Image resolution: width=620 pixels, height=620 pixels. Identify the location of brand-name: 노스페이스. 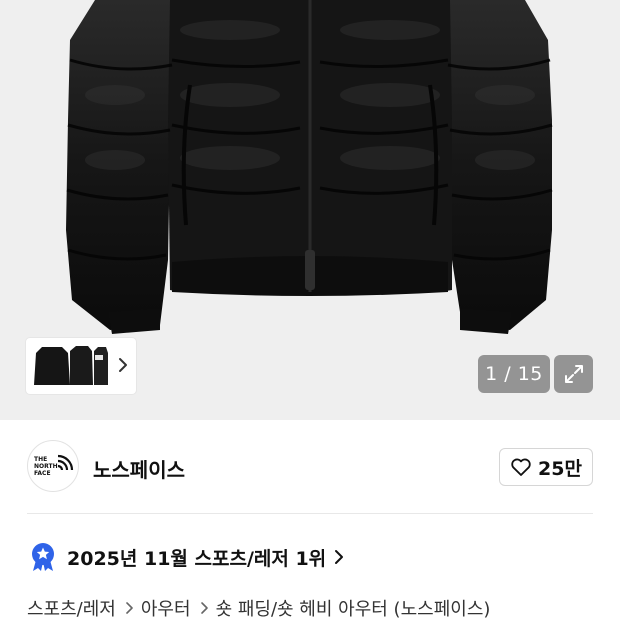
(139, 468).